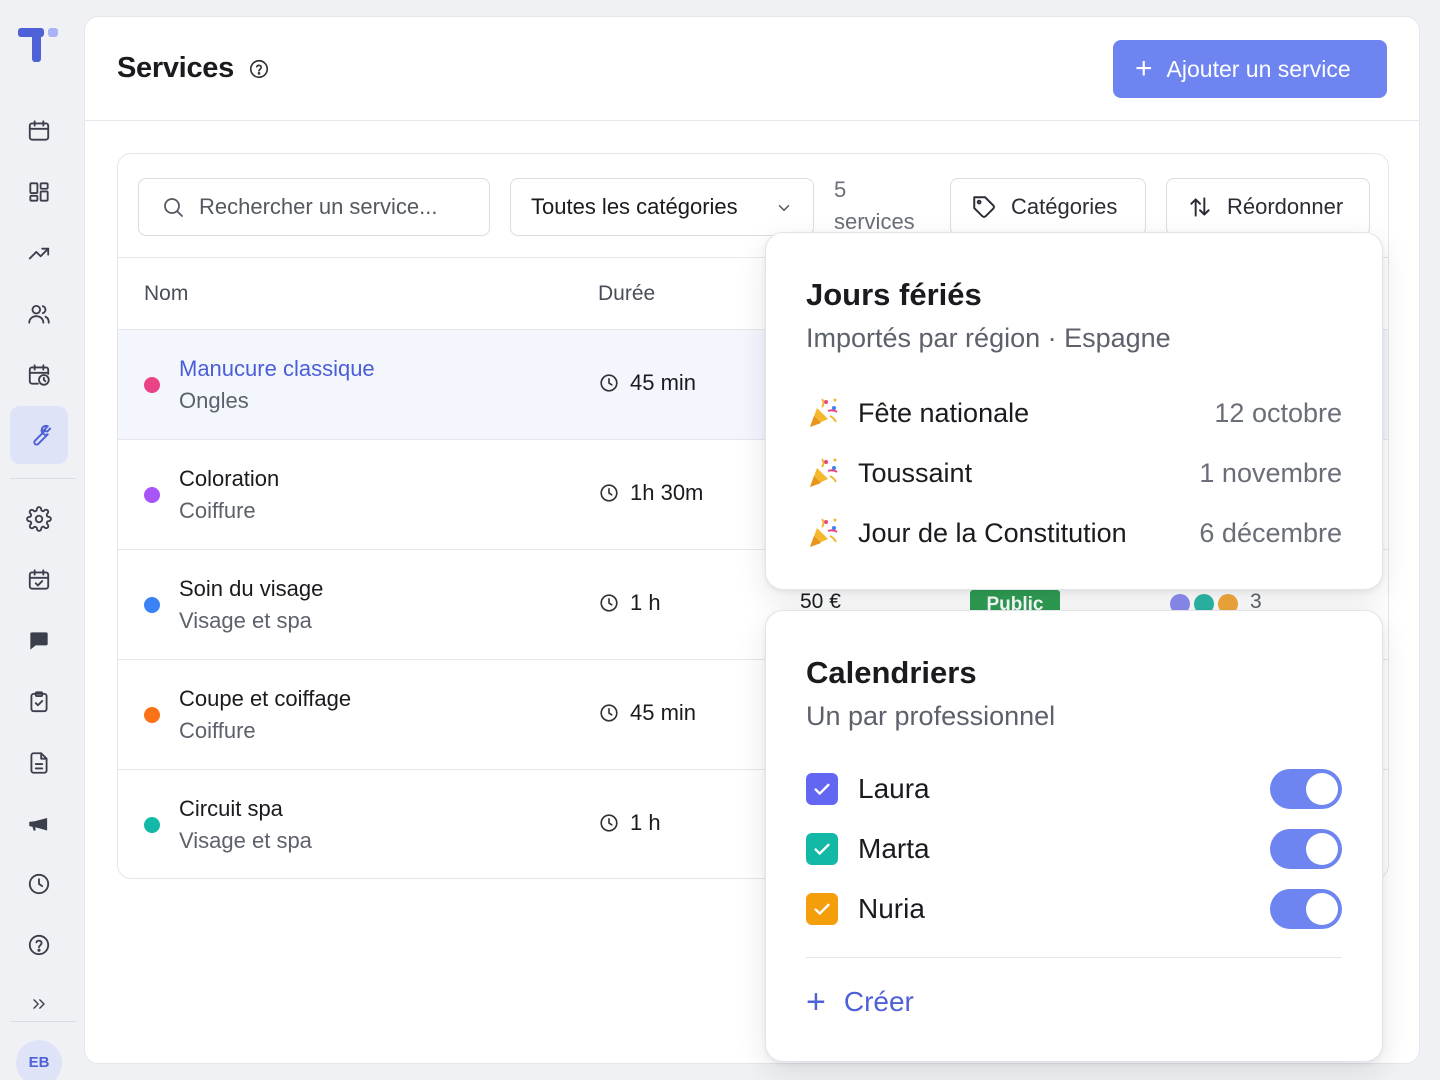  I want to click on categories-button: Catégories, so click(1048, 207).